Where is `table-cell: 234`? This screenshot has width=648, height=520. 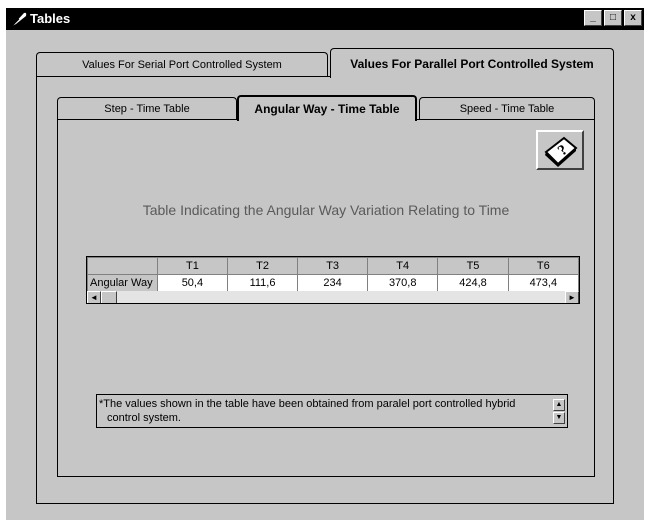 table-cell: 234 is located at coordinates (333, 283).